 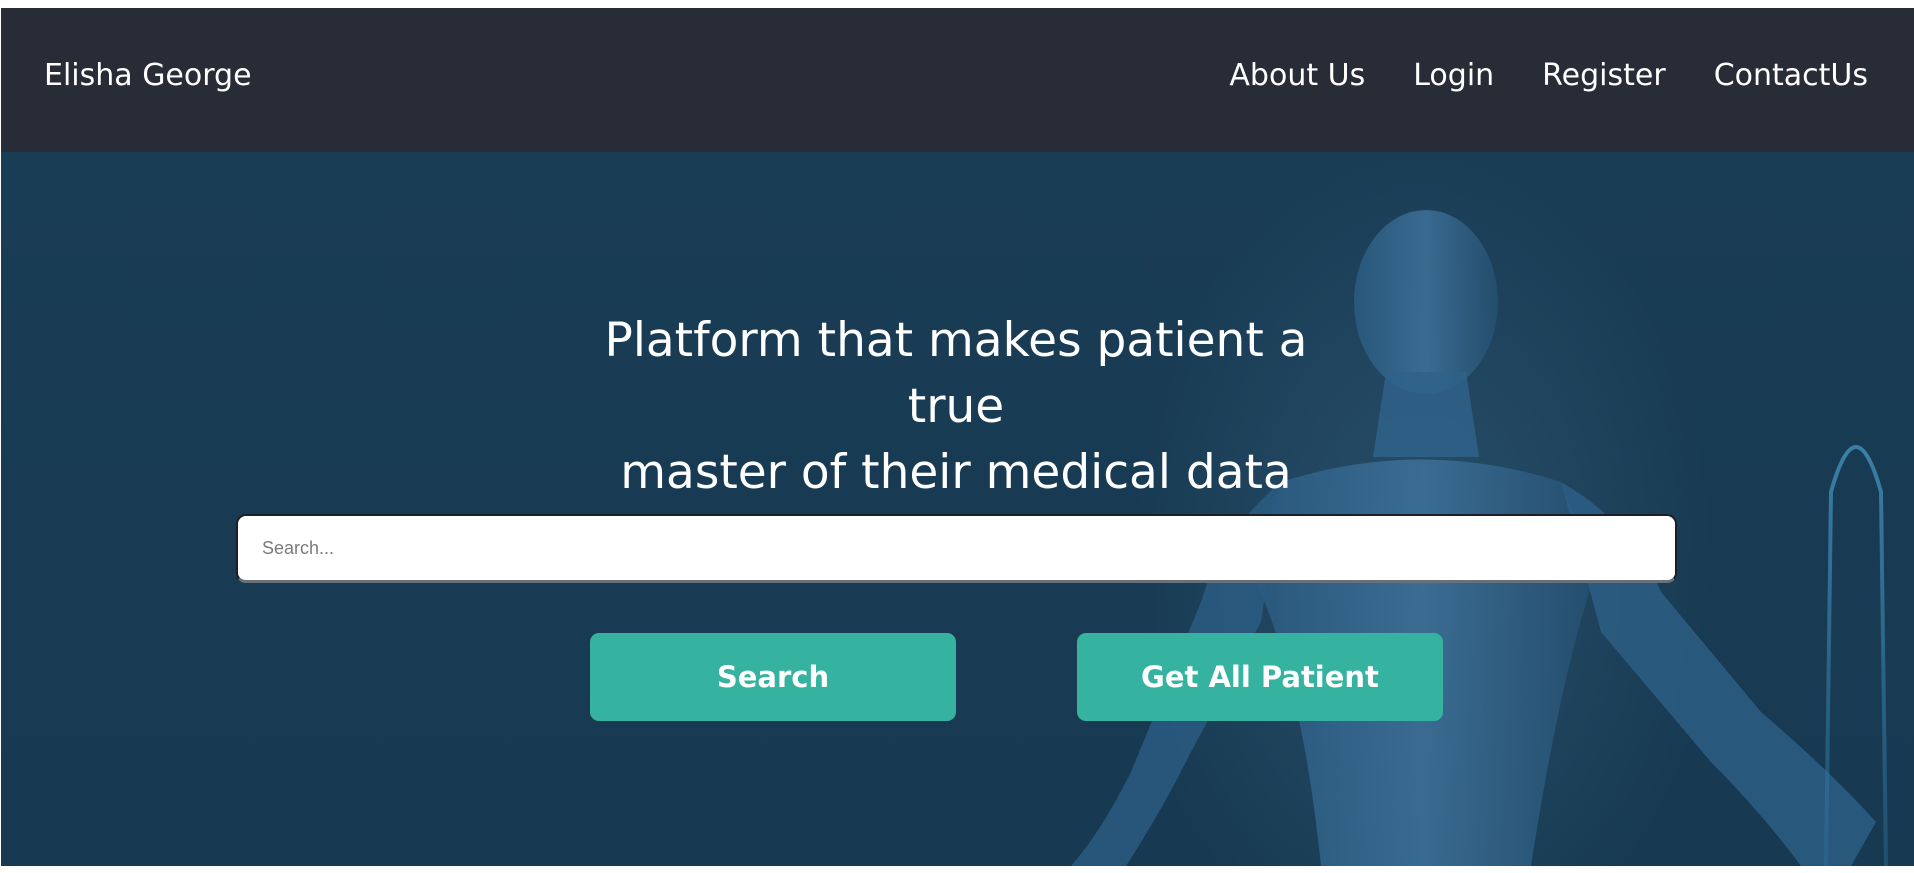 I want to click on nav-link-login: Login, so click(x=1453, y=76).